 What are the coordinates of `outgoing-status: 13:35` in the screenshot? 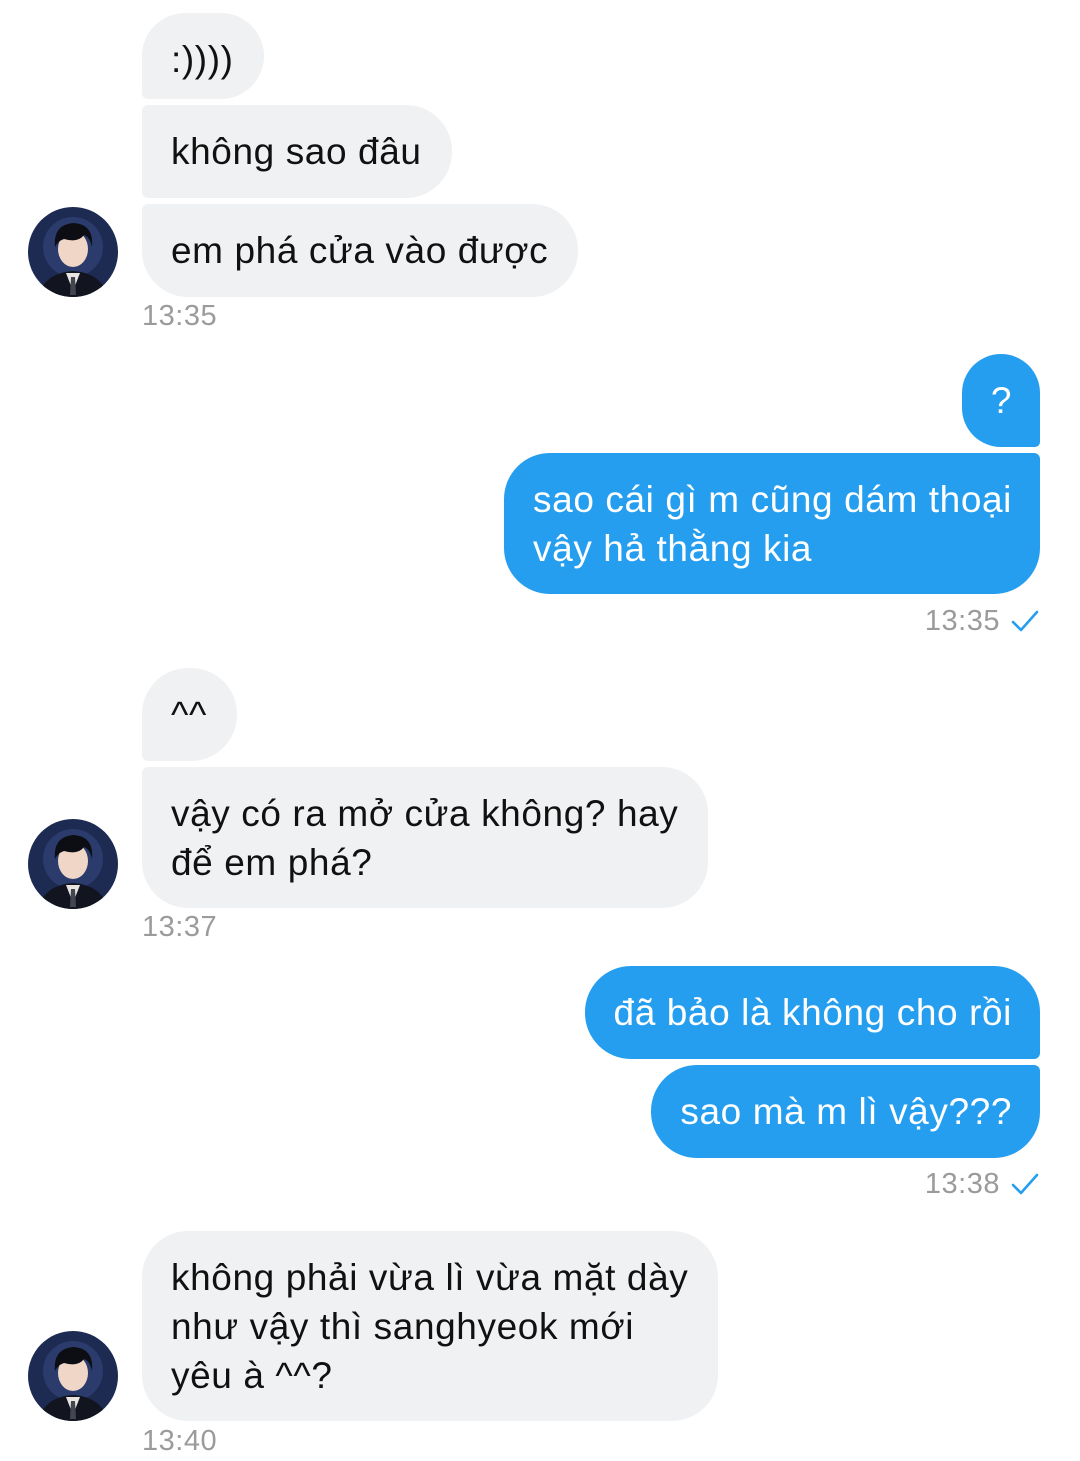 It's located at (982, 621).